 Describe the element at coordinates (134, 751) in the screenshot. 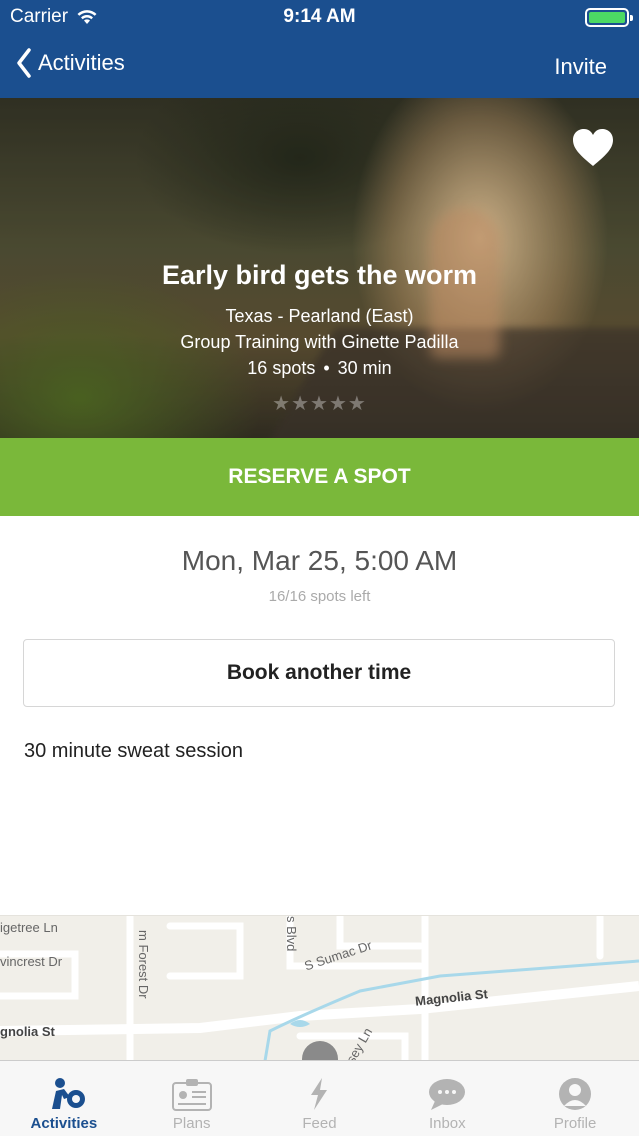

I see `activity-description: 30 minute sweat session` at that location.